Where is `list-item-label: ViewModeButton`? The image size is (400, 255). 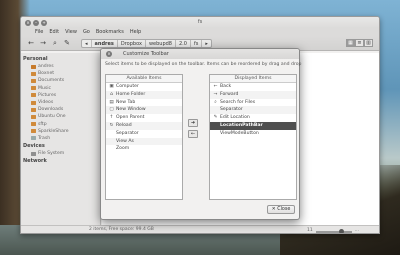 list-item-label: ViewModeButton is located at coordinates (239, 133).